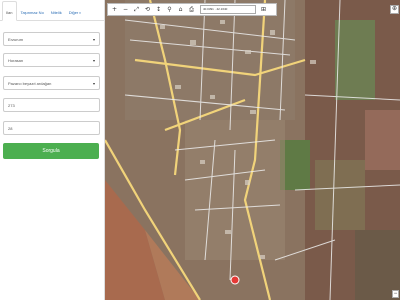 The width and height of the screenshot is (400, 300). I want to click on tab-label: Nitelik, so click(56, 12).